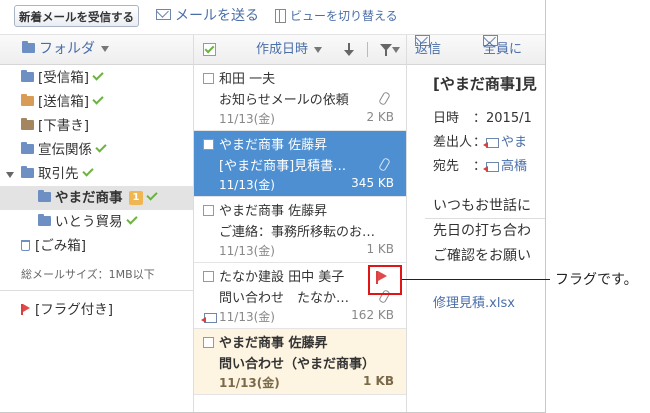 This screenshot has width=650, height=413. I want to click on send-mail-link: メールを送る, so click(207, 16).